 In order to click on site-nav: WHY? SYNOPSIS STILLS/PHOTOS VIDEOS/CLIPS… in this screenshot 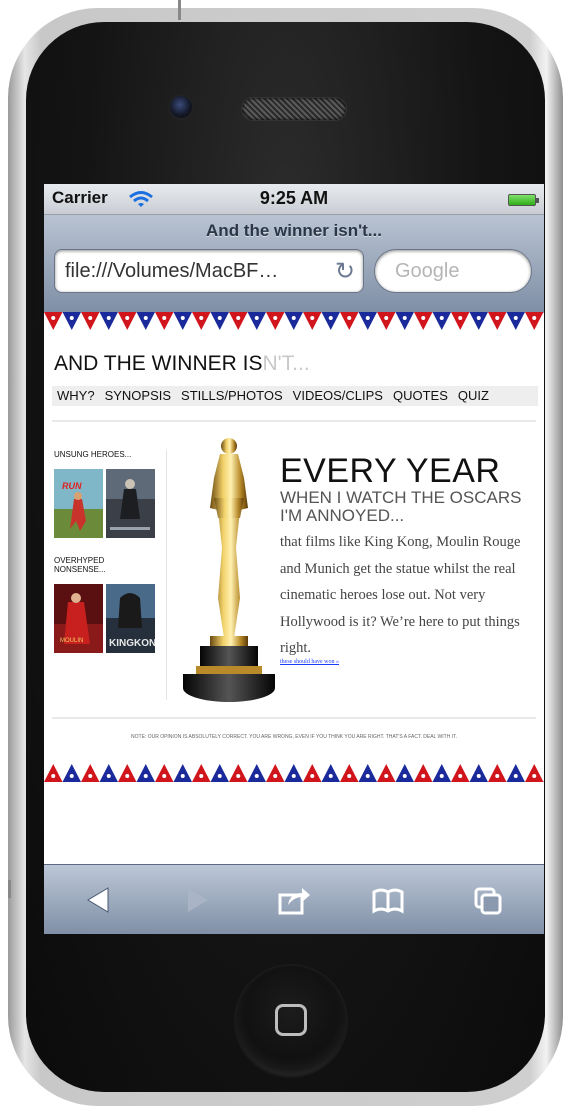, I will do `click(295, 396)`.